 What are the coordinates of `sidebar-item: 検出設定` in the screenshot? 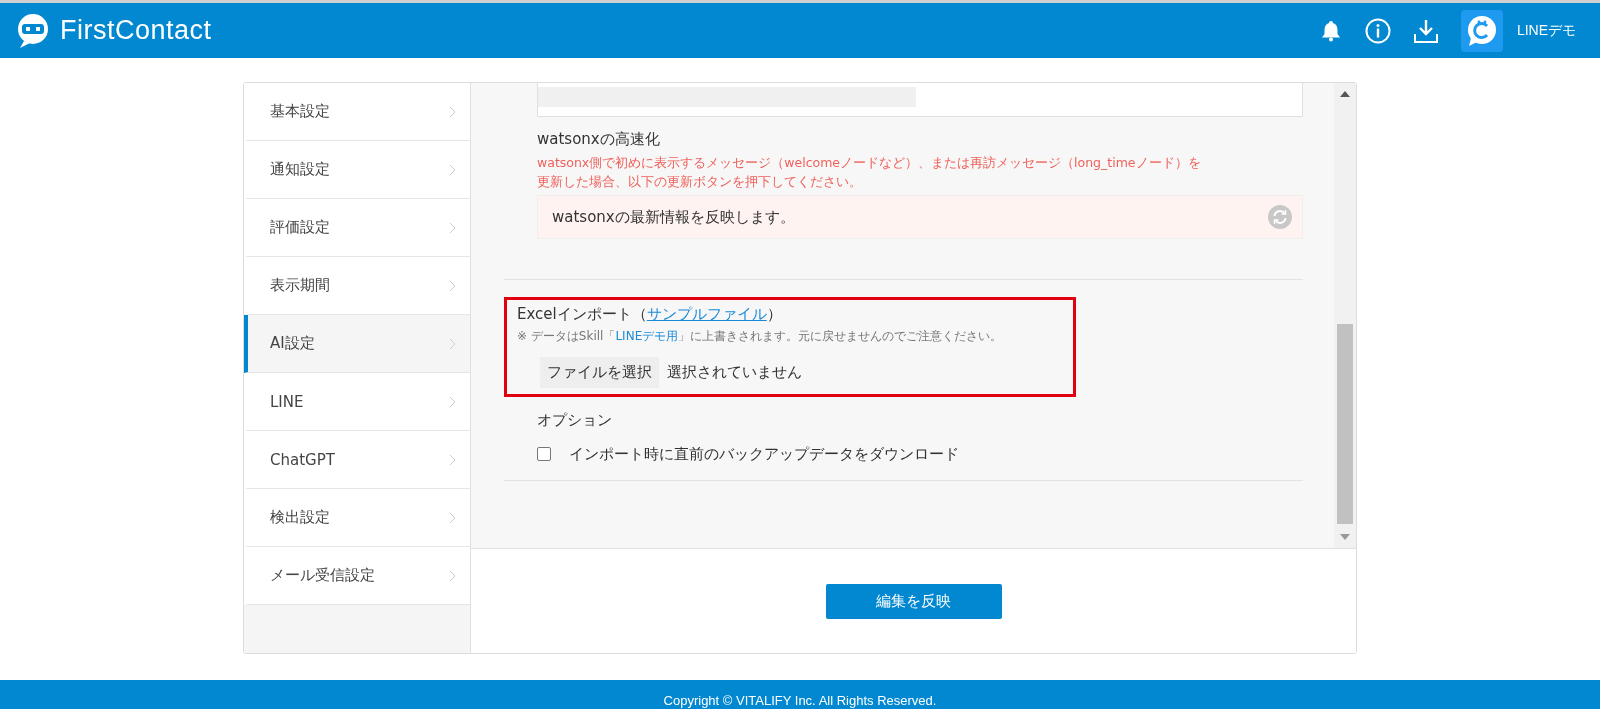 It's located at (357, 518).